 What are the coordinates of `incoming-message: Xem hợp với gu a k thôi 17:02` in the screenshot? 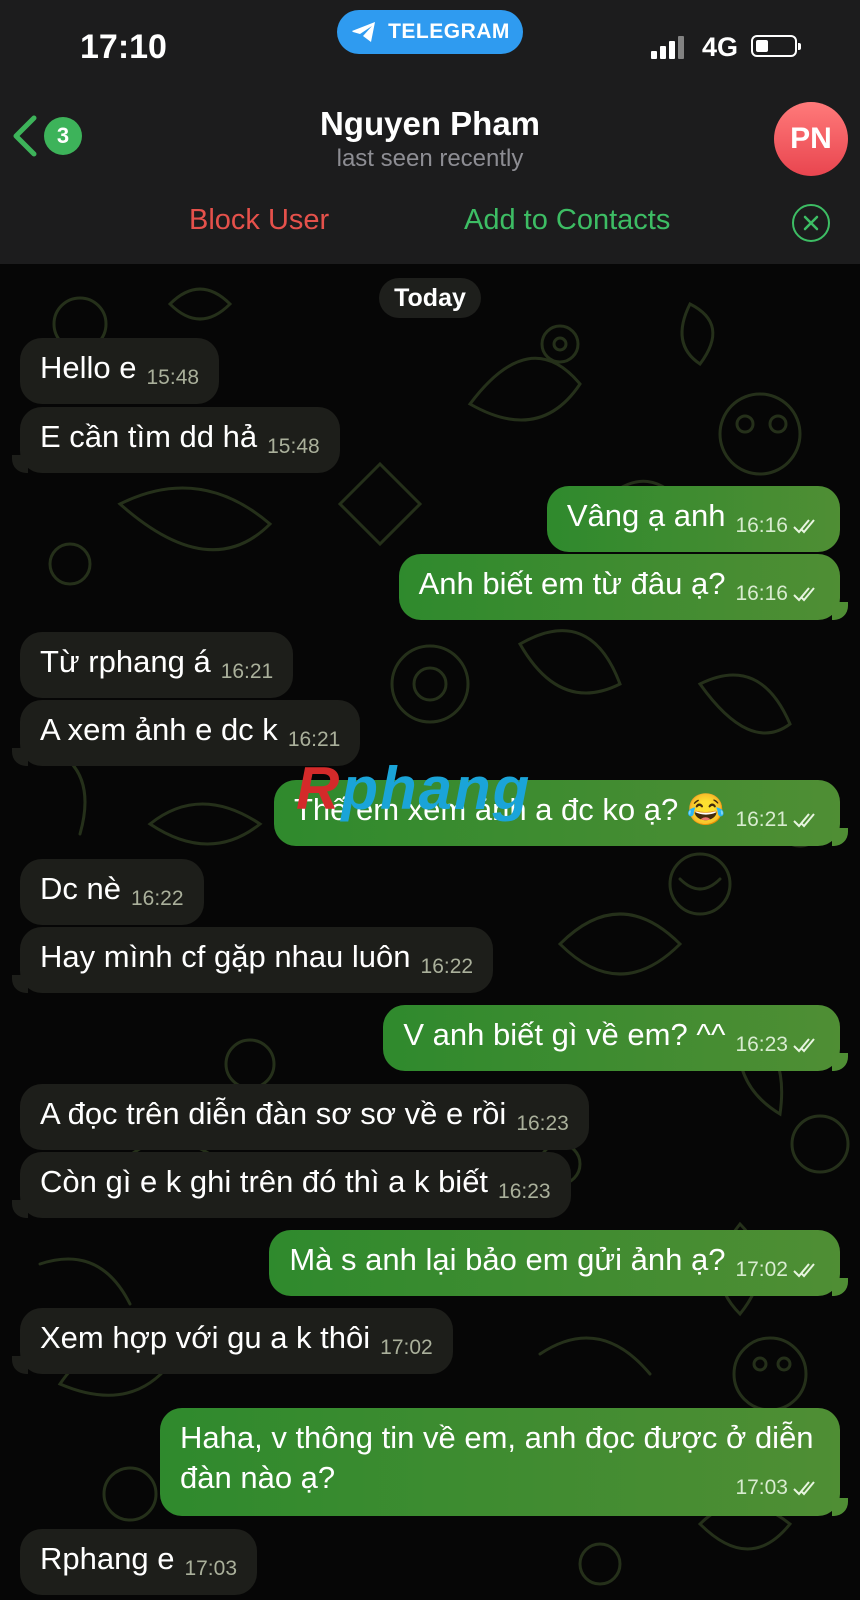 It's located at (236, 1341).